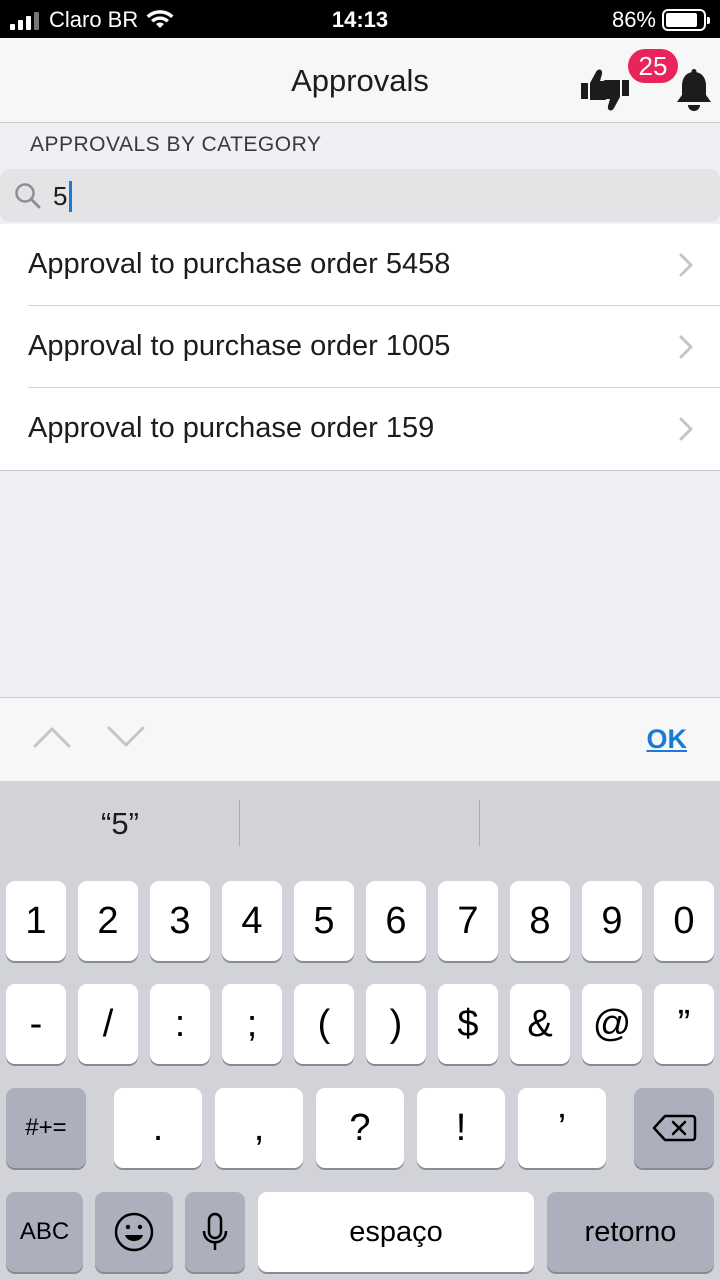 This screenshot has height=1280, width=720. I want to click on approve-reject-thumbs-icon, so click(605, 90).